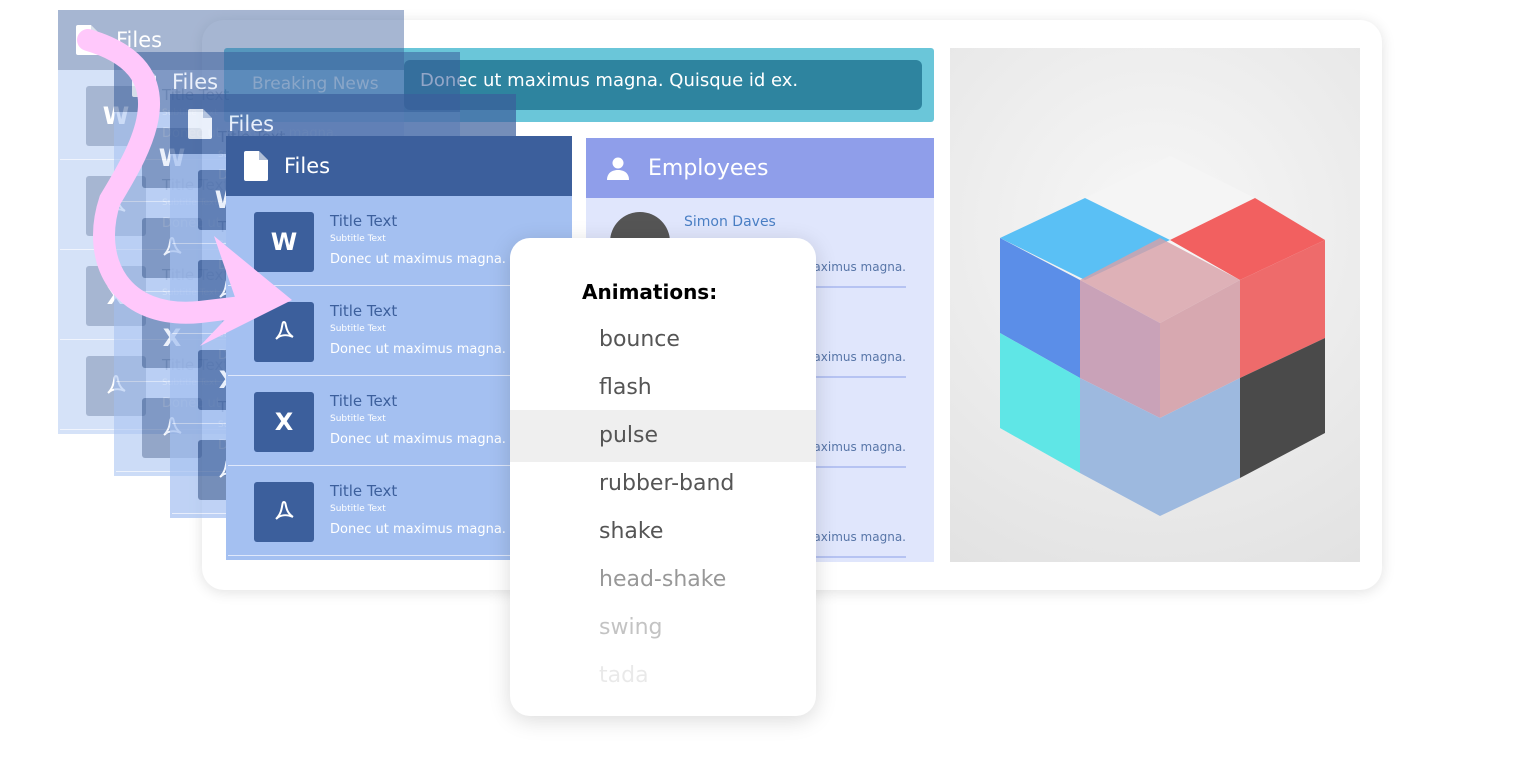 The height and width of the screenshot is (776, 1522). Describe the element at coordinates (663, 532) in the screenshot. I see `dropdown-item-shake: shake` at that location.